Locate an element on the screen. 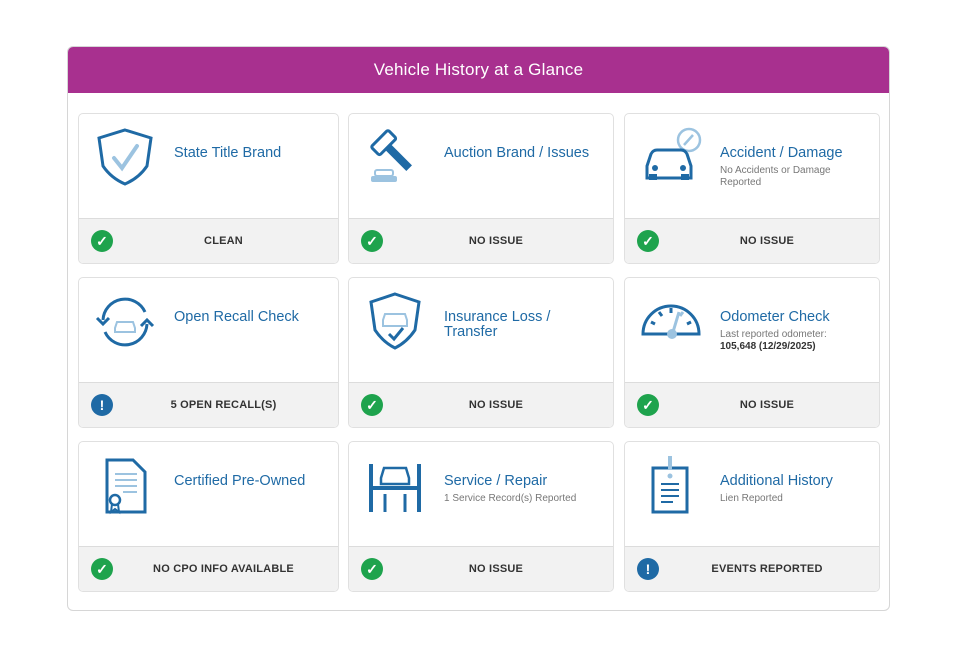 The width and height of the screenshot is (960, 649). card-text: Insurance Loss / Transfer is located at coordinates (523, 325).